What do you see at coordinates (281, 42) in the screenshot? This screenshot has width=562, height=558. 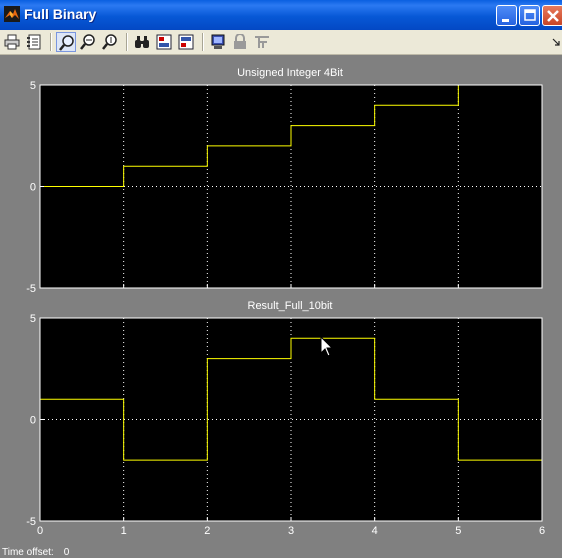 I see `toolbar` at bounding box center [281, 42].